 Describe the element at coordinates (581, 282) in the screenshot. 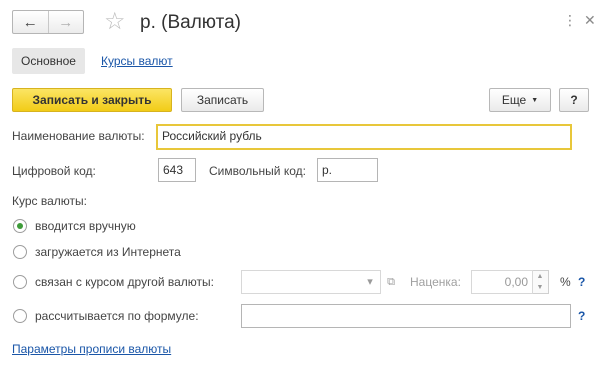

I see `markup-help-icon: ?` at that location.